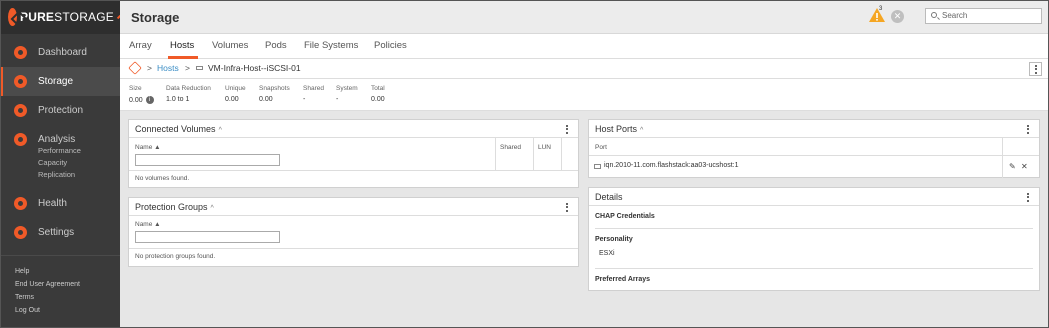 The width and height of the screenshot is (1049, 328). What do you see at coordinates (182, 45) in the screenshot?
I see `tab-hosts: Hosts` at bounding box center [182, 45].